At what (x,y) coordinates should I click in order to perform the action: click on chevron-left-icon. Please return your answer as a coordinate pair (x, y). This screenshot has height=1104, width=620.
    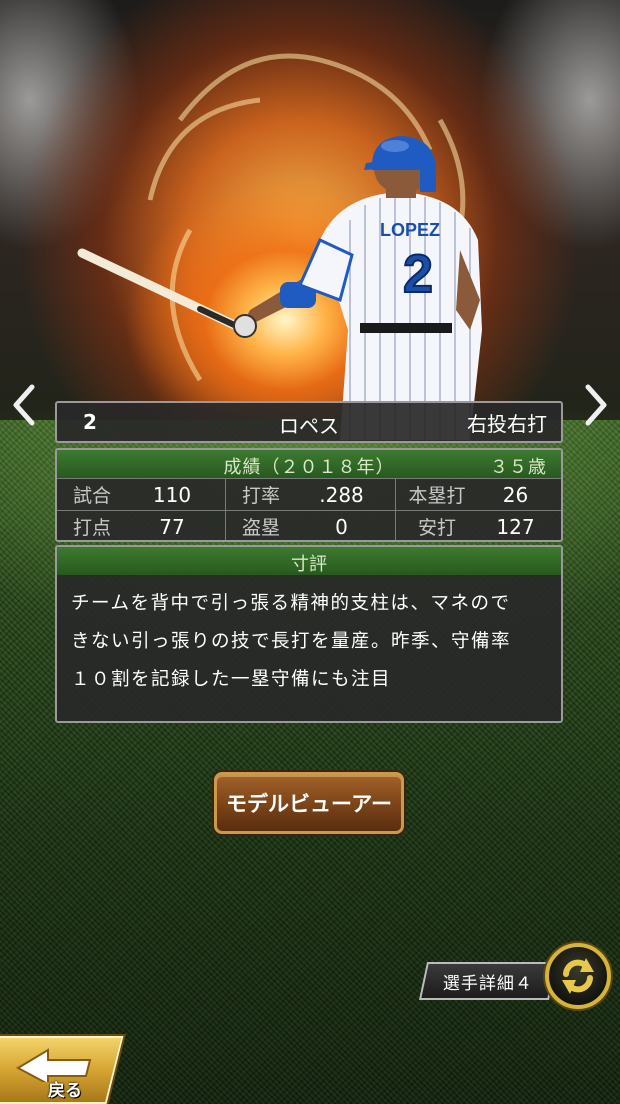
    Looking at the image, I should click on (24, 405).